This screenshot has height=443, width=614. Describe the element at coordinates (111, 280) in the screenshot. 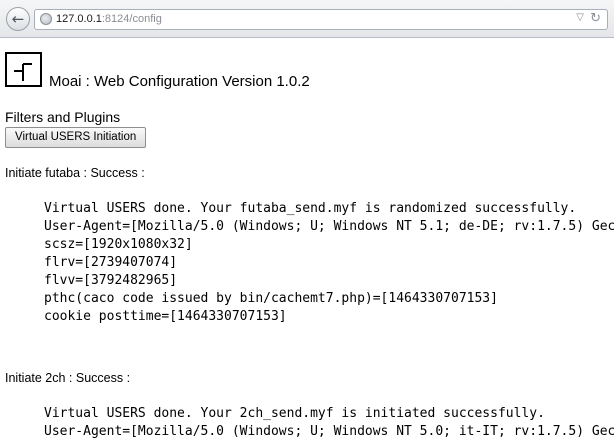

I see `log-line: flvv=[3792482965]` at that location.